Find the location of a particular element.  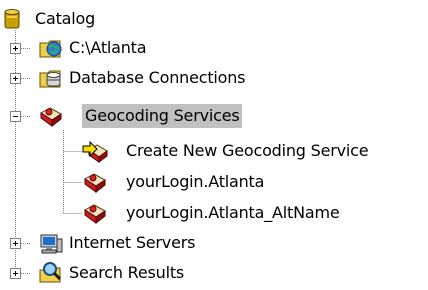

tree-item-label: Search Results is located at coordinates (127, 272).